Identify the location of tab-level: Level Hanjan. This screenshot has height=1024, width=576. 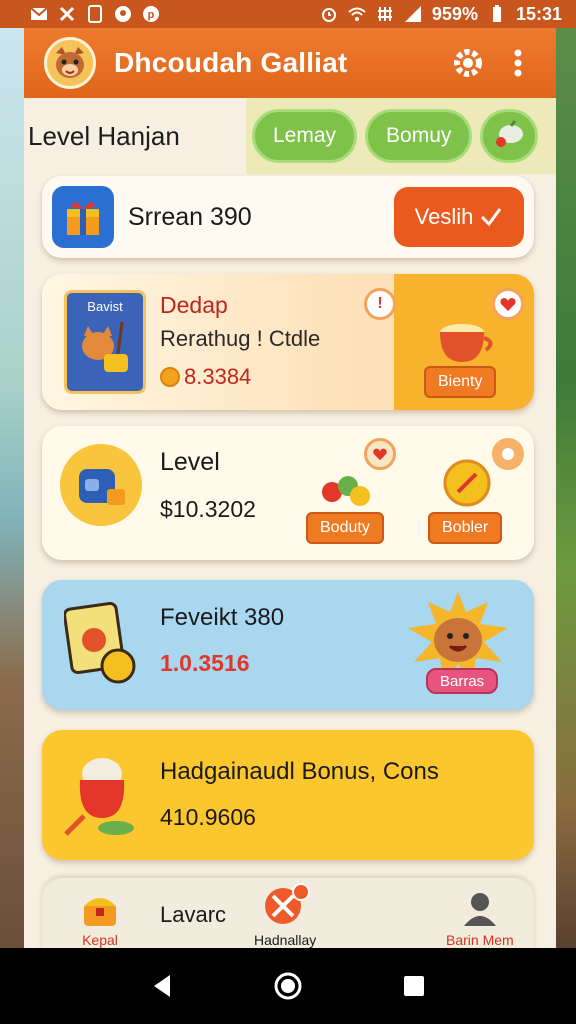
(135, 136).